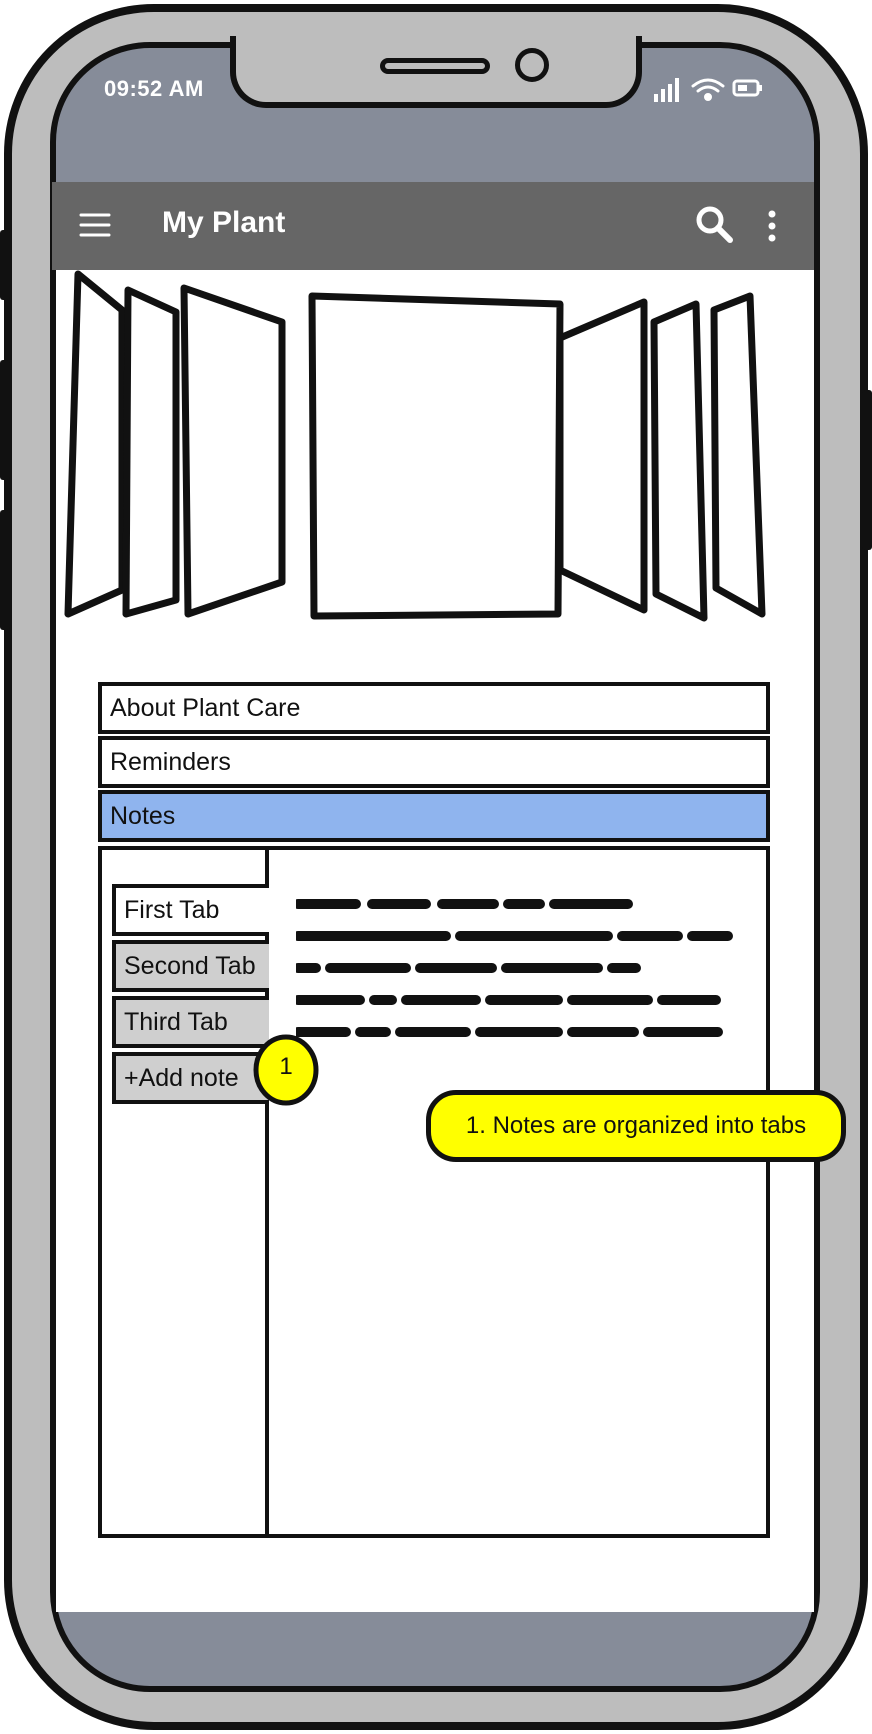 The height and width of the screenshot is (1734, 872). What do you see at coordinates (747, 88) in the screenshot?
I see `battery-icon` at bounding box center [747, 88].